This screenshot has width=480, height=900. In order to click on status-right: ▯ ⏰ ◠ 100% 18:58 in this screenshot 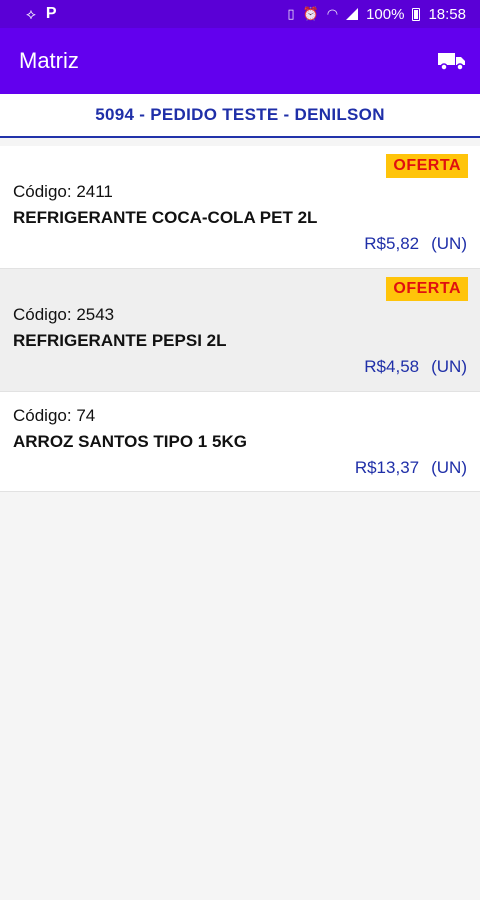, I will do `click(376, 14)`.